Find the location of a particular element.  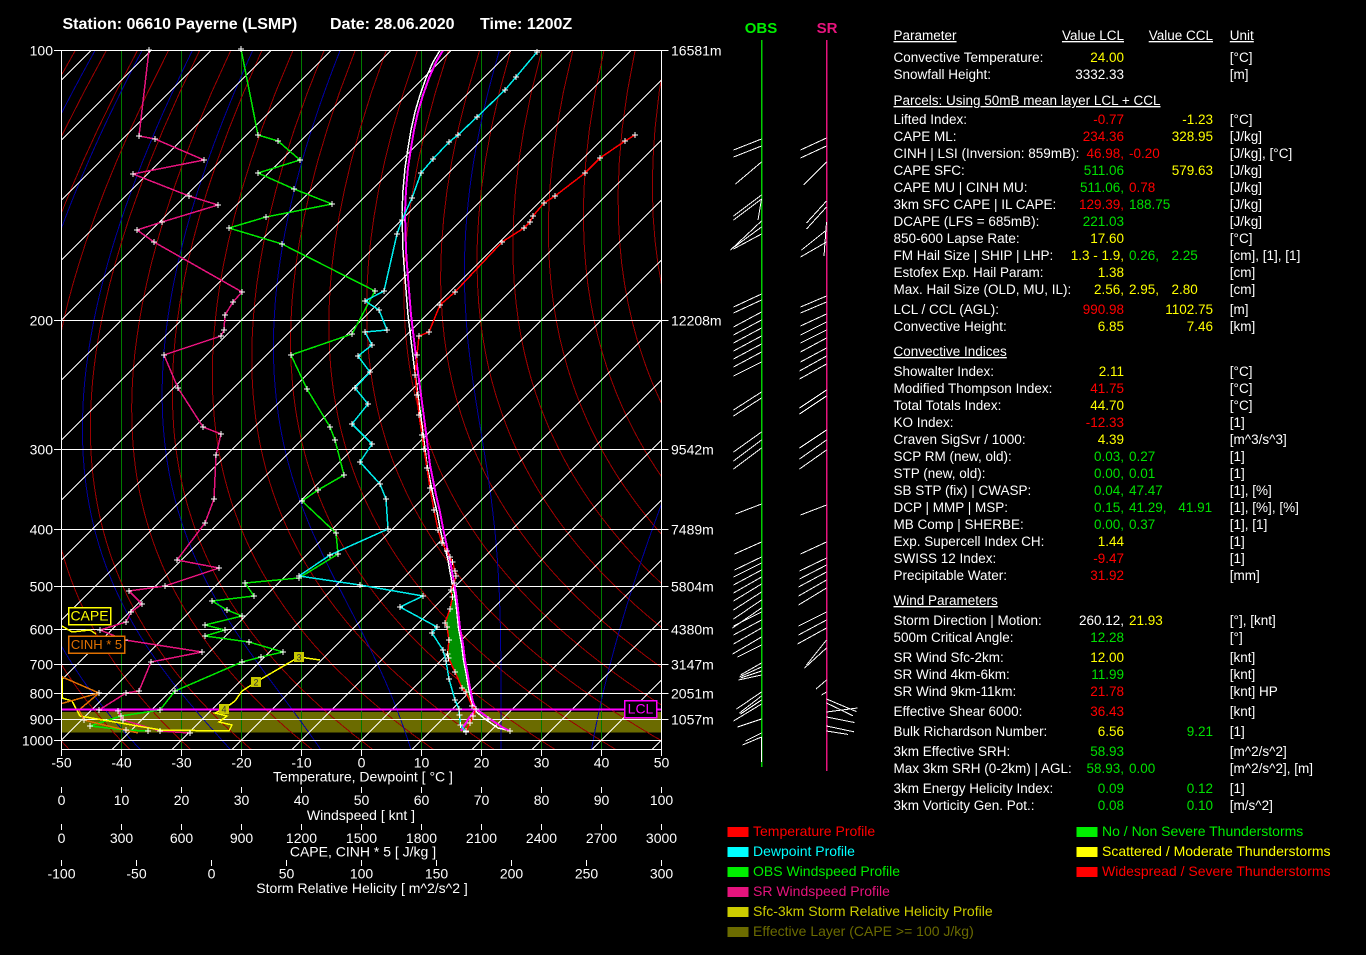

svg-text: 260.12, is located at coordinates (1101, 620).